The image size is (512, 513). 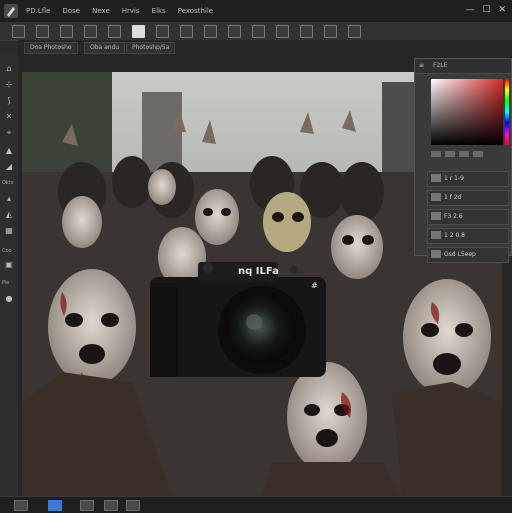 What do you see at coordinates (7, 251) in the screenshot?
I see `tool-label-2: Coo` at bounding box center [7, 251].